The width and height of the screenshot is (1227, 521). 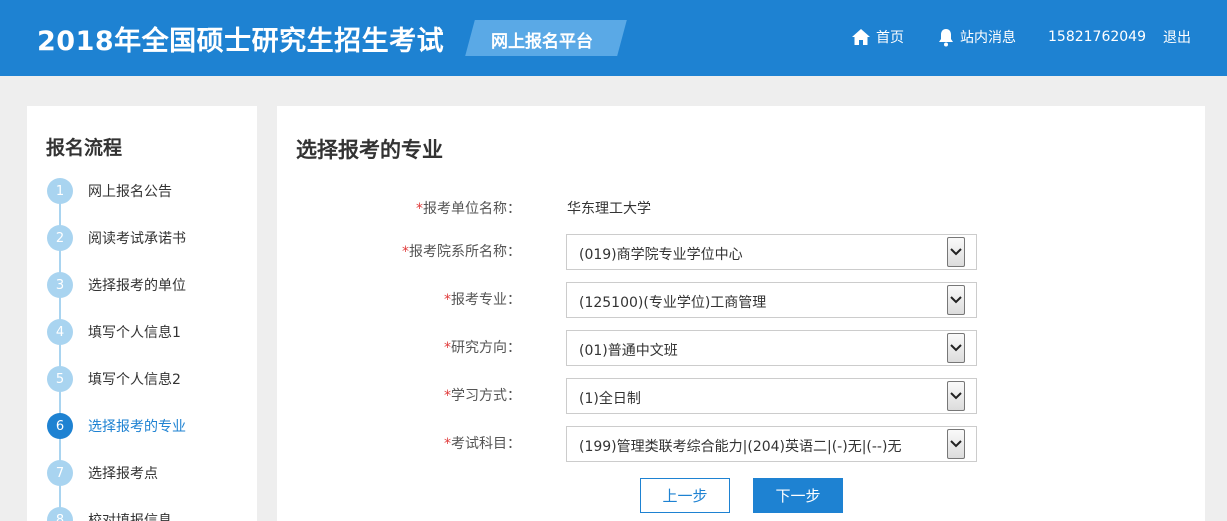 What do you see at coordinates (946, 37) in the screenshot?
I see `bell-icon` at bounding box center [946, 37].